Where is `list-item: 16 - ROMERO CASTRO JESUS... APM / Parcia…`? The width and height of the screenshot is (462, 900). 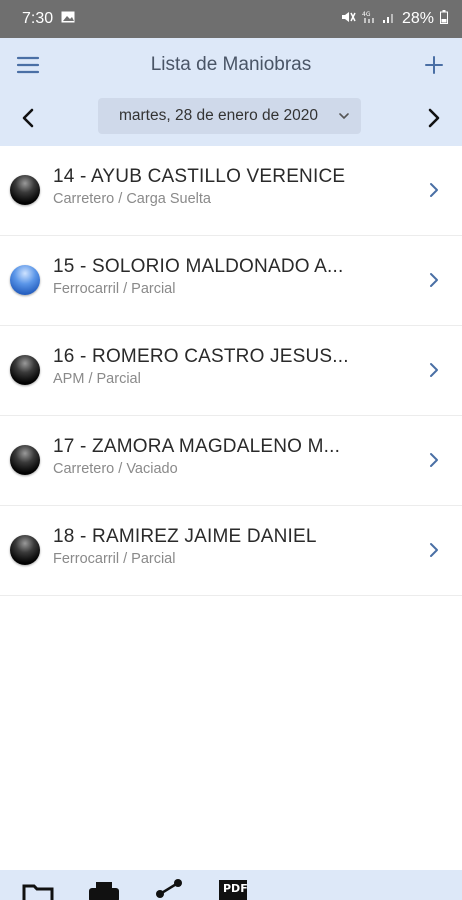
list-item: 16 - ROMERO CASTRO JESUS... APM / Parcia… is located at coordinates (231, 371).